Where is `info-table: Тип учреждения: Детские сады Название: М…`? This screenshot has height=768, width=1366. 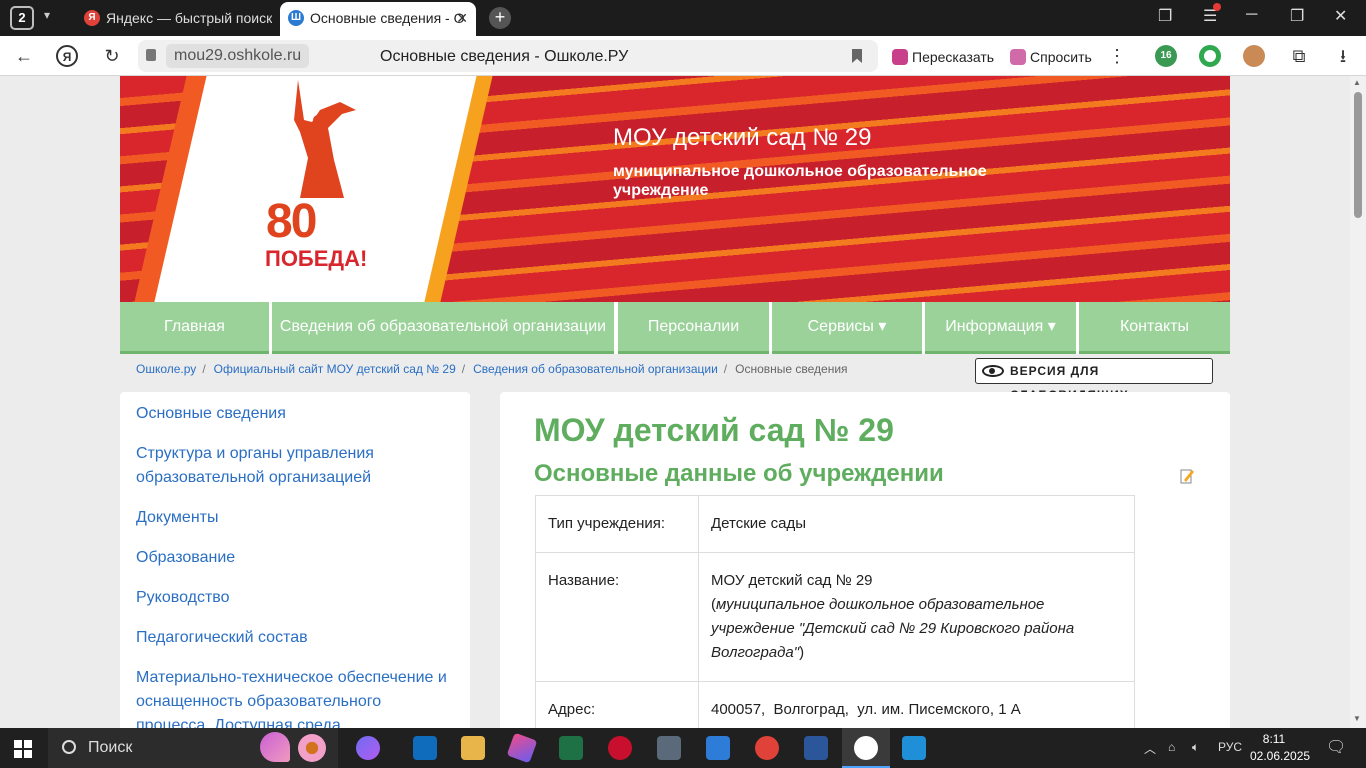 info-table: Тип учреждения: Детские сады Название: М… is located at coordinates (835, 611).